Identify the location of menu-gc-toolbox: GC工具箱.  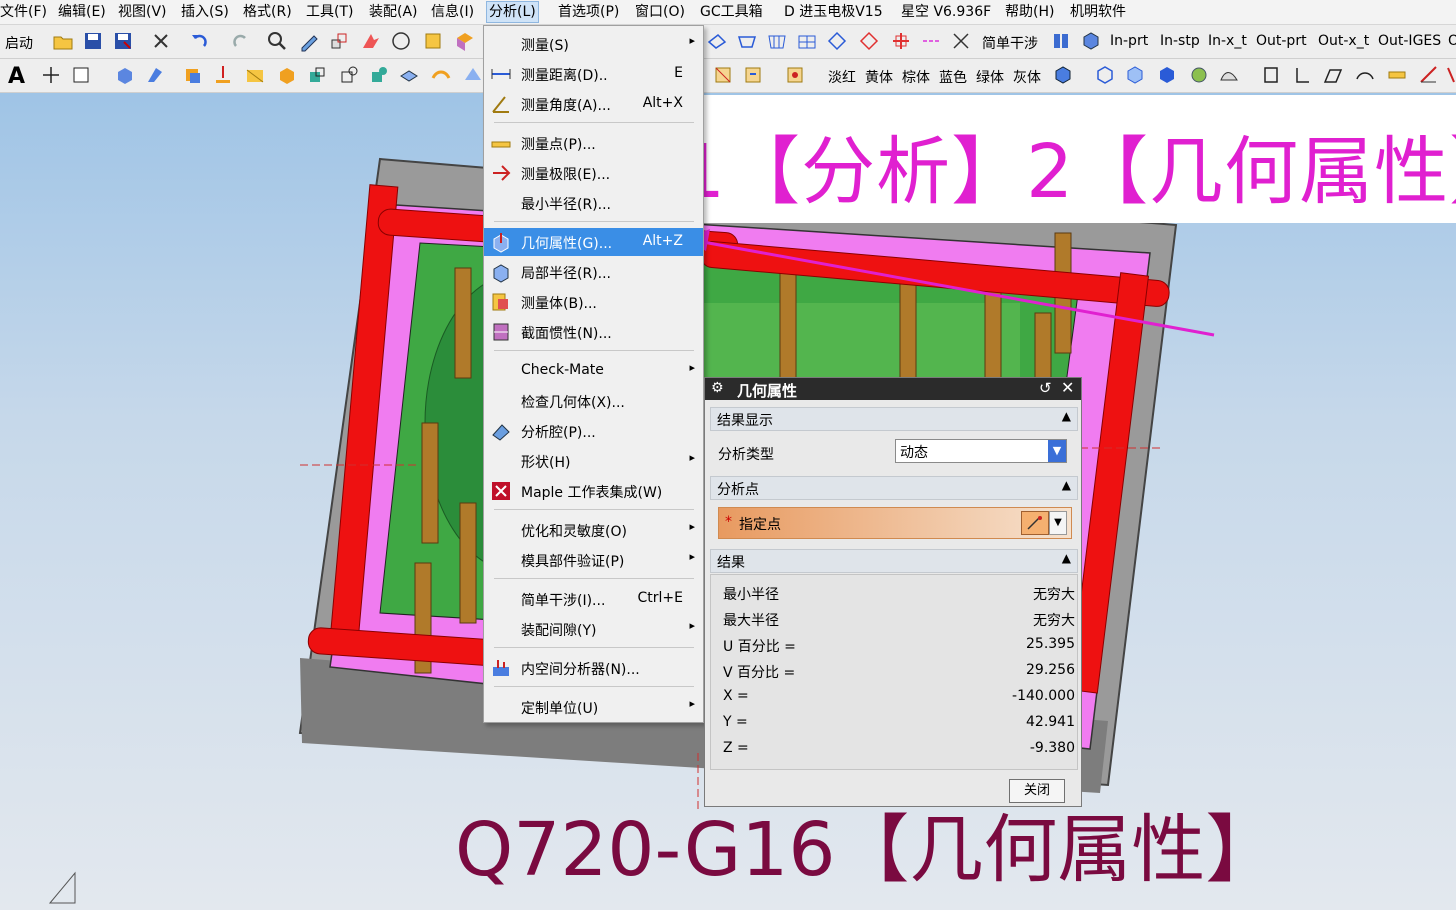
(731, 12).